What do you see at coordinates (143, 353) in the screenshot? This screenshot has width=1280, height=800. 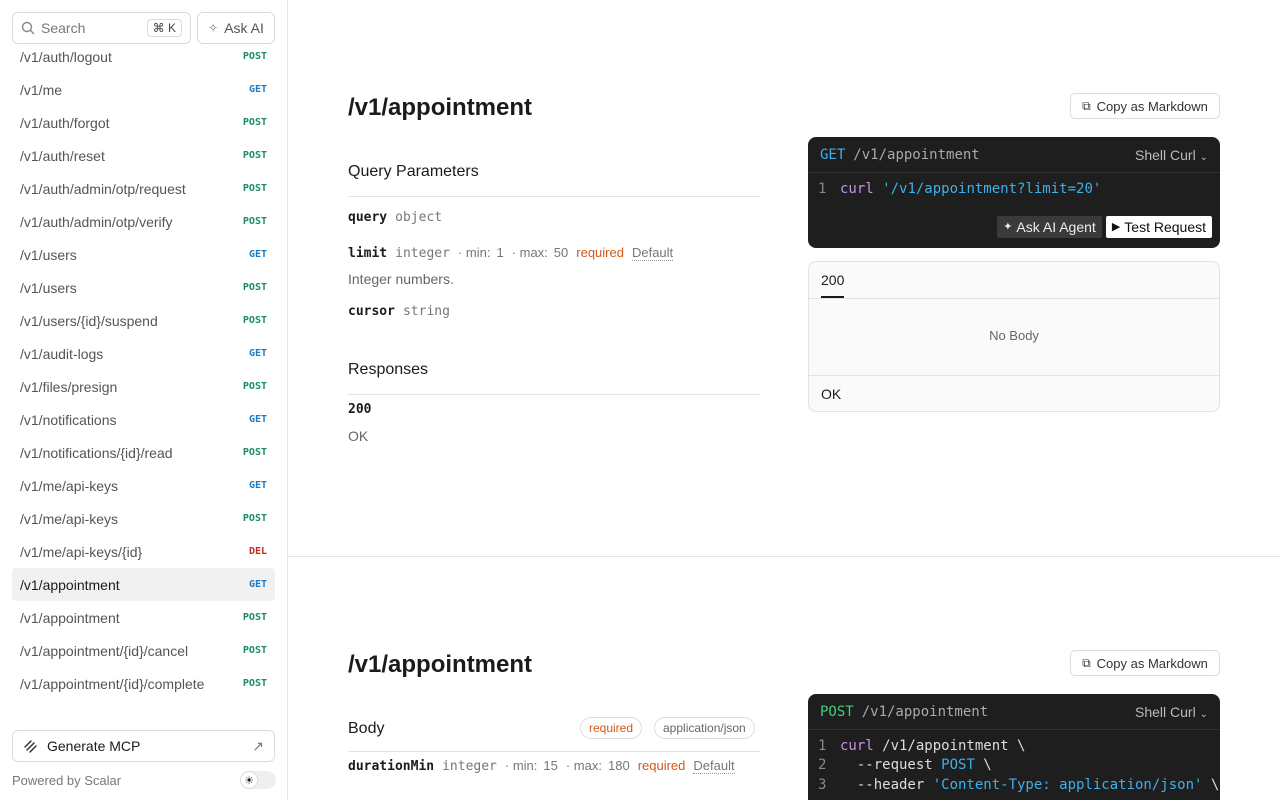 I see `sidebar-item: /v1/audit-logs GET` at bounding box center [143, 353].